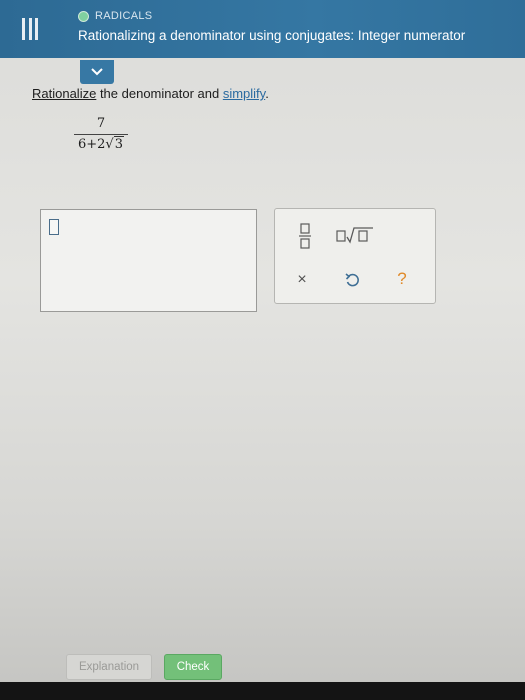  What do you see at coordinates (244, 93) in the screenshot?
I see `simplify-link: simplify` at bounding box center [244, 93].